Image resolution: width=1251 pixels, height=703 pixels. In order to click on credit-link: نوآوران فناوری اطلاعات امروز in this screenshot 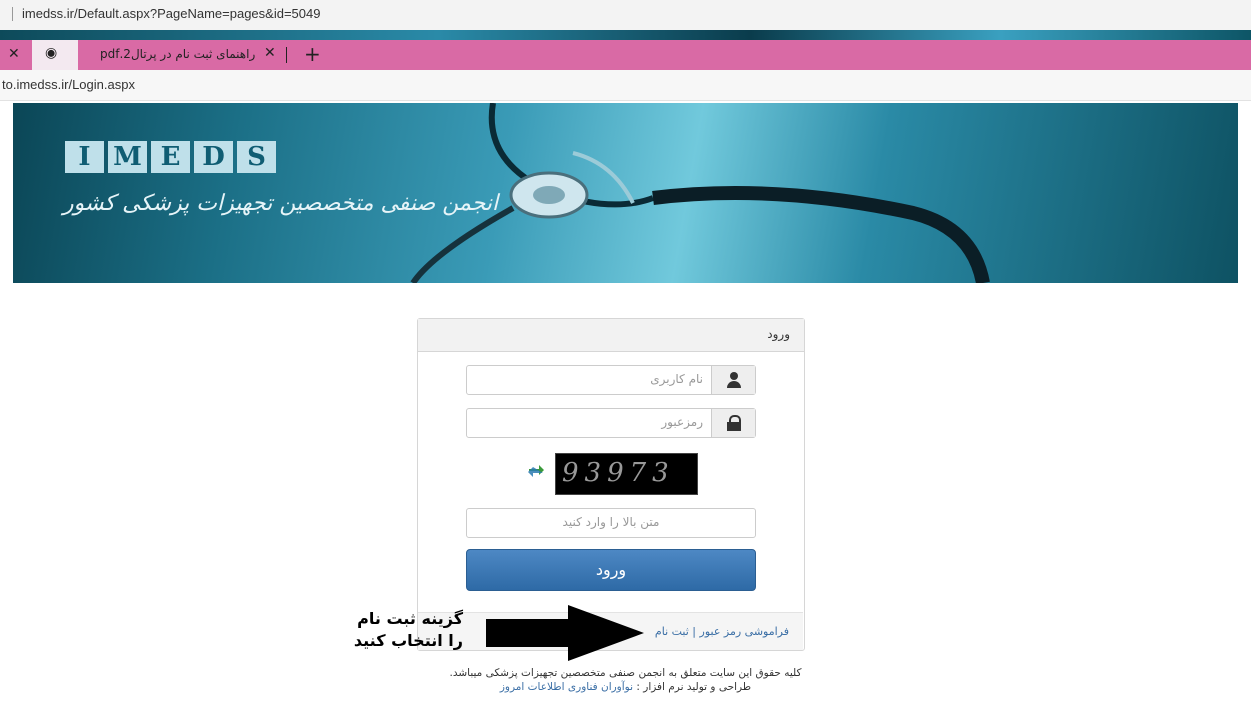, I will do `click(566, 687)`.